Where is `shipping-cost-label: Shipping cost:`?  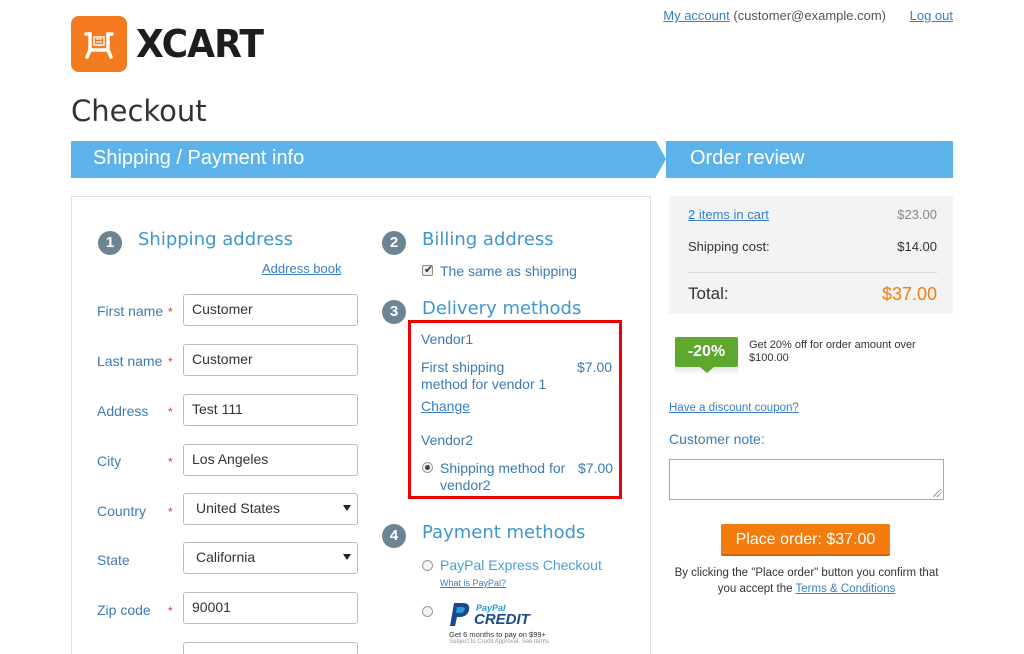
shipping-cost-label: Shipping cost: is located at coordinates (729, 246).